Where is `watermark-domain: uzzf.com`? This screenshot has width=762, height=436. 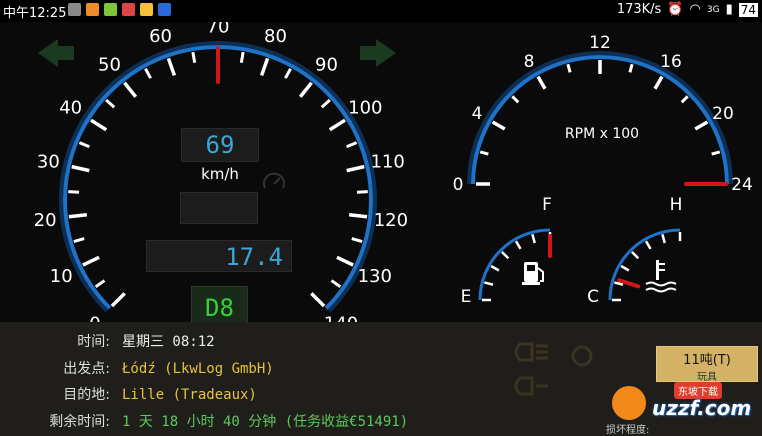 watermark-domain: uzzf.com is located at coordinates (702, 408).